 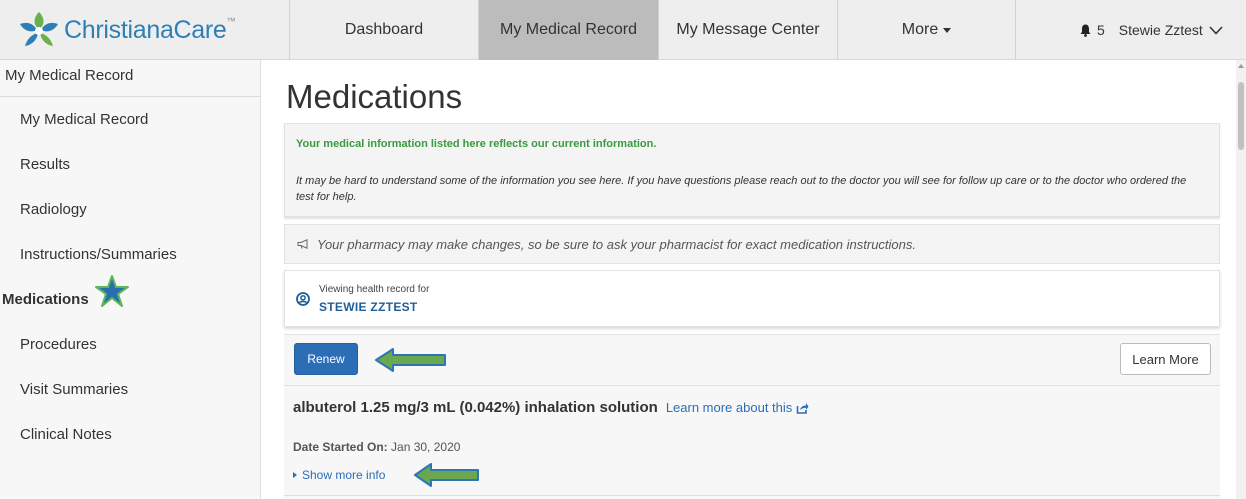 What do you see at coordinates (1241, 279) in the screenshot?
I see `page-scrollbar` at bounding box center [1241, 279].